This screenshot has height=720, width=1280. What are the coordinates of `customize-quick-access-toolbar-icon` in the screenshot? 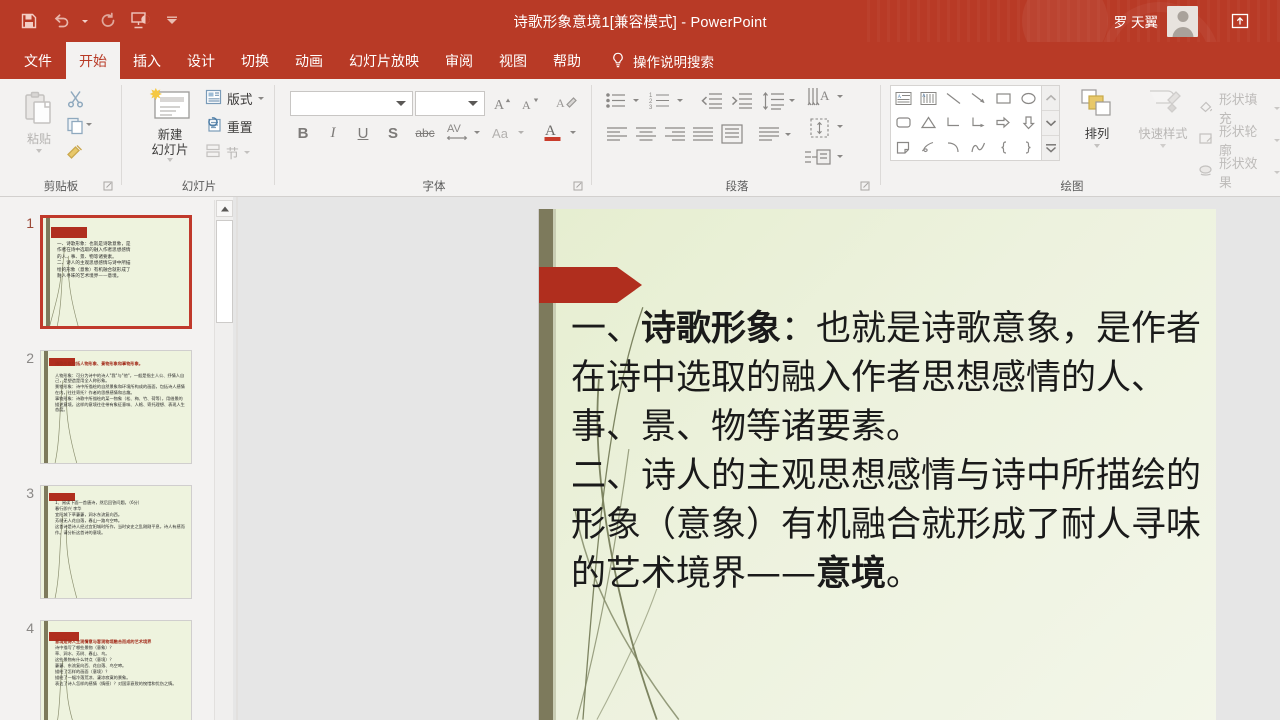 It's located at (172, 21).